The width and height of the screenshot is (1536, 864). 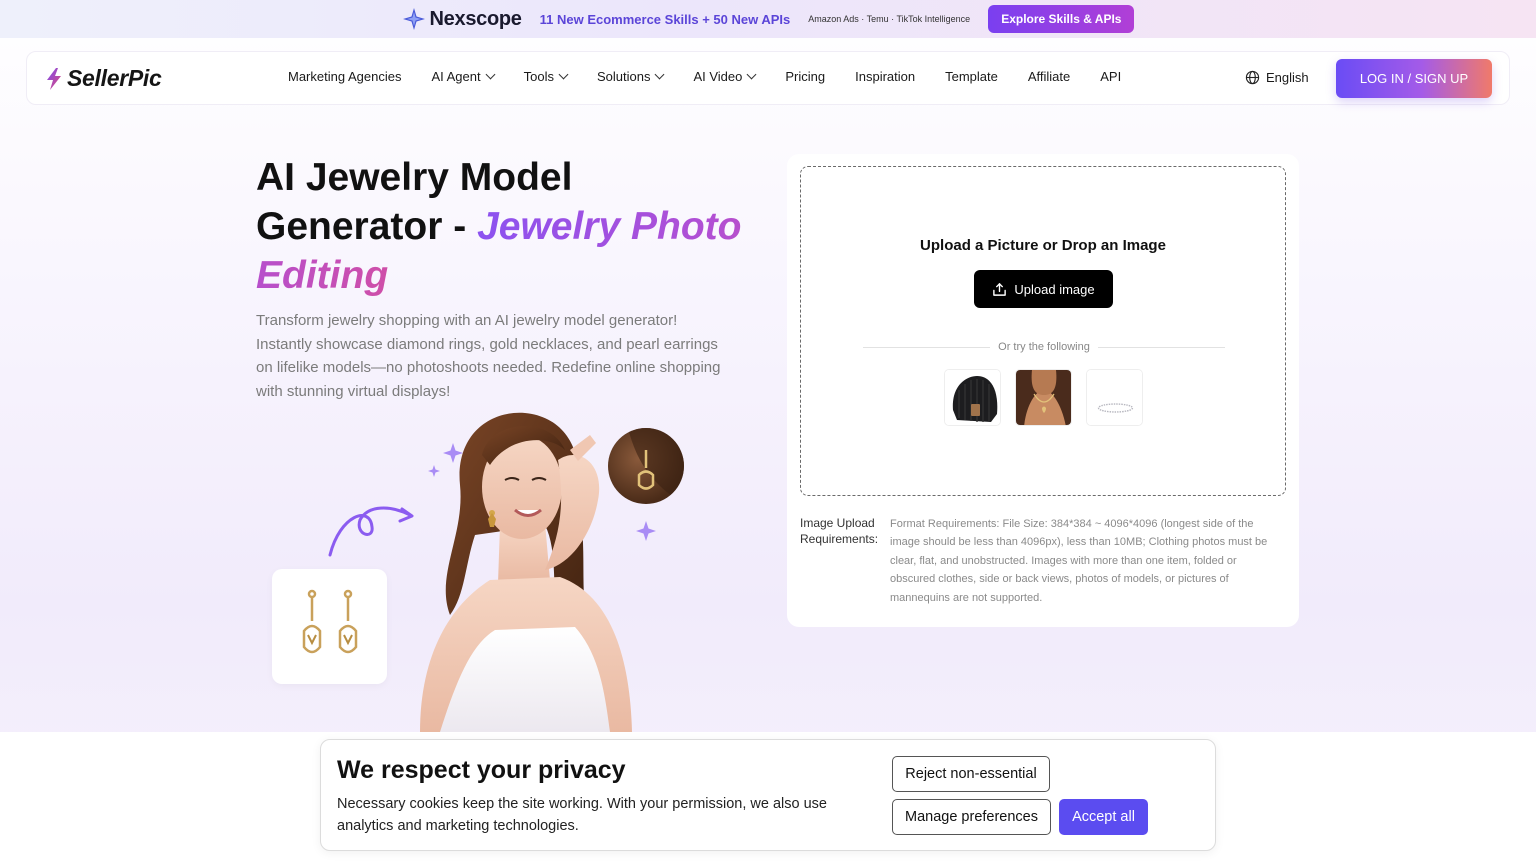 I want to click on nav-item-label: Affiliate, so click(x=1049, y=76).